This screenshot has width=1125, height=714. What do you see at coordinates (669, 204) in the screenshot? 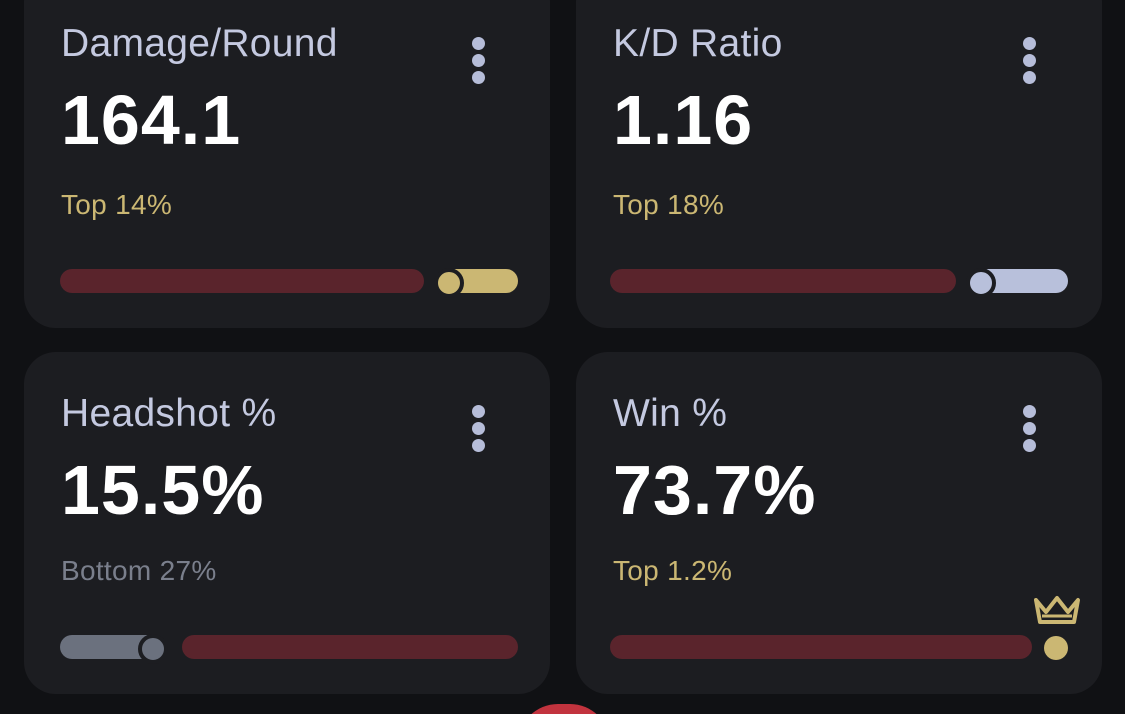
I see `stat-rank: Top 18%` at bounding box center [669, 204].